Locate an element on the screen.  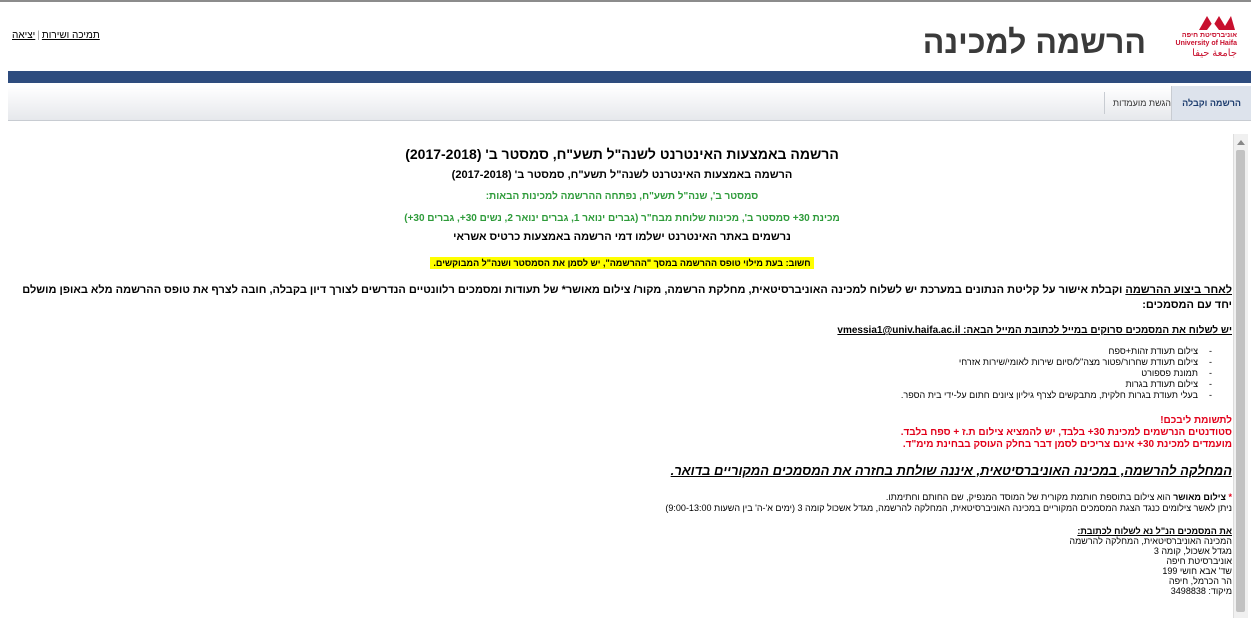
vertical-scrollbar is located at coordinates (1240, 376).